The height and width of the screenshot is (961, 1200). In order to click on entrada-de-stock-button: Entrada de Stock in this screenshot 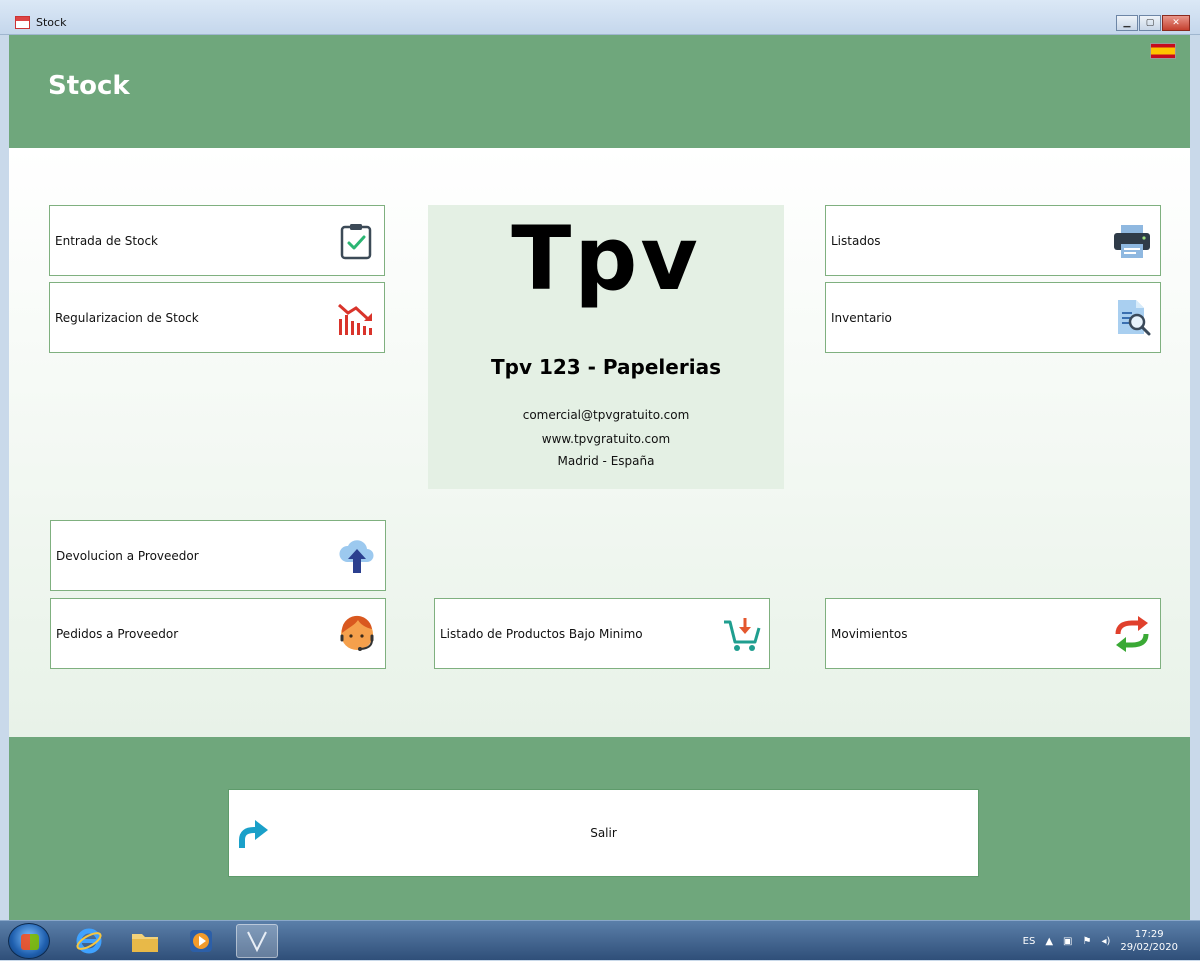, I will do `click(217, 240)`.